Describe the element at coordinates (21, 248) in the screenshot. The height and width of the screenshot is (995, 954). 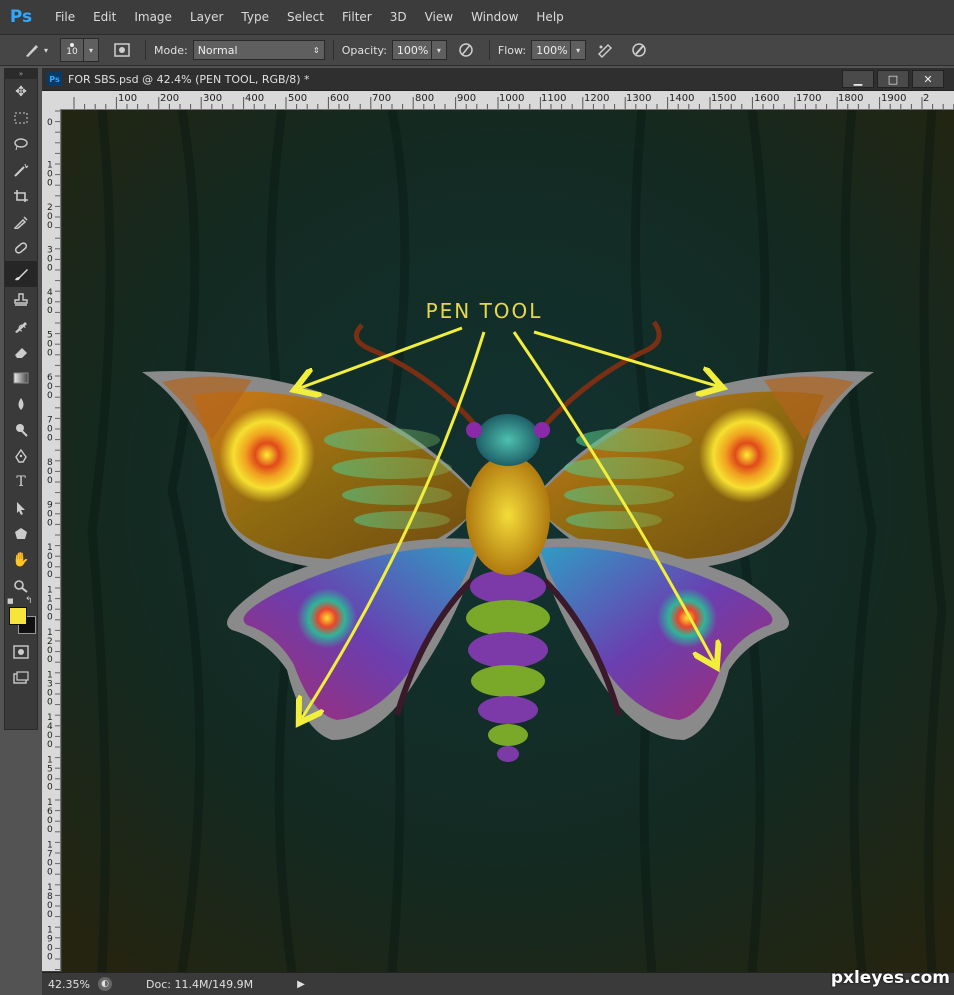
I see `healing-icon` at that location.